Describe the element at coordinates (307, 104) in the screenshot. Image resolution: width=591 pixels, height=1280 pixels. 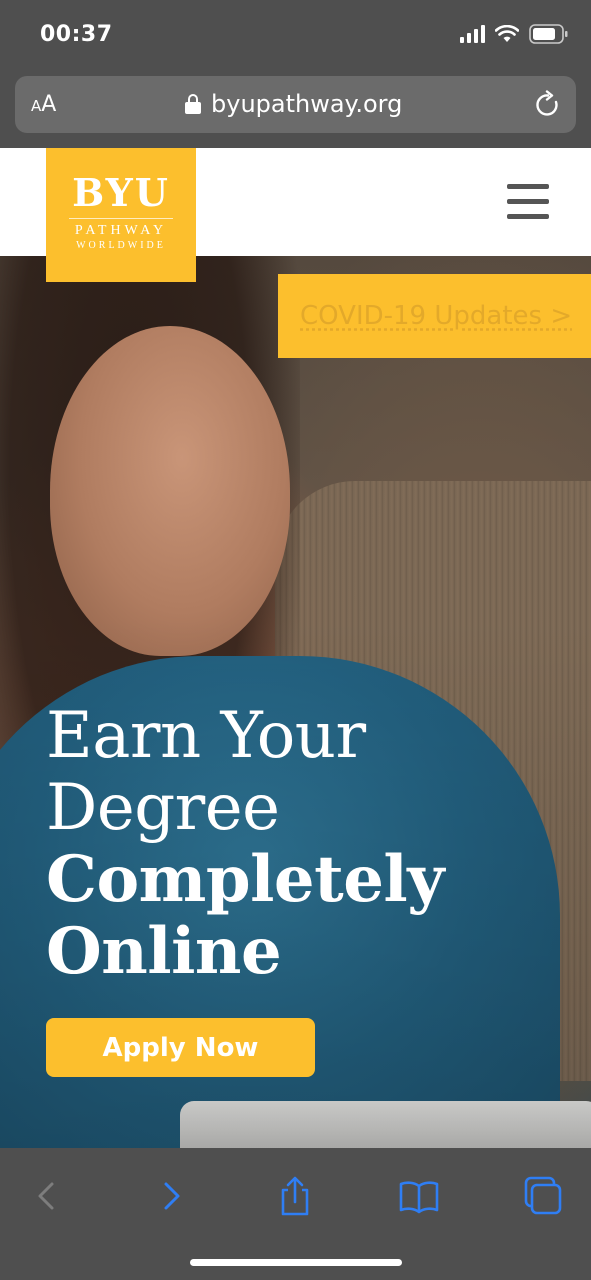
I see `url-text: byupathway.org` at that location.